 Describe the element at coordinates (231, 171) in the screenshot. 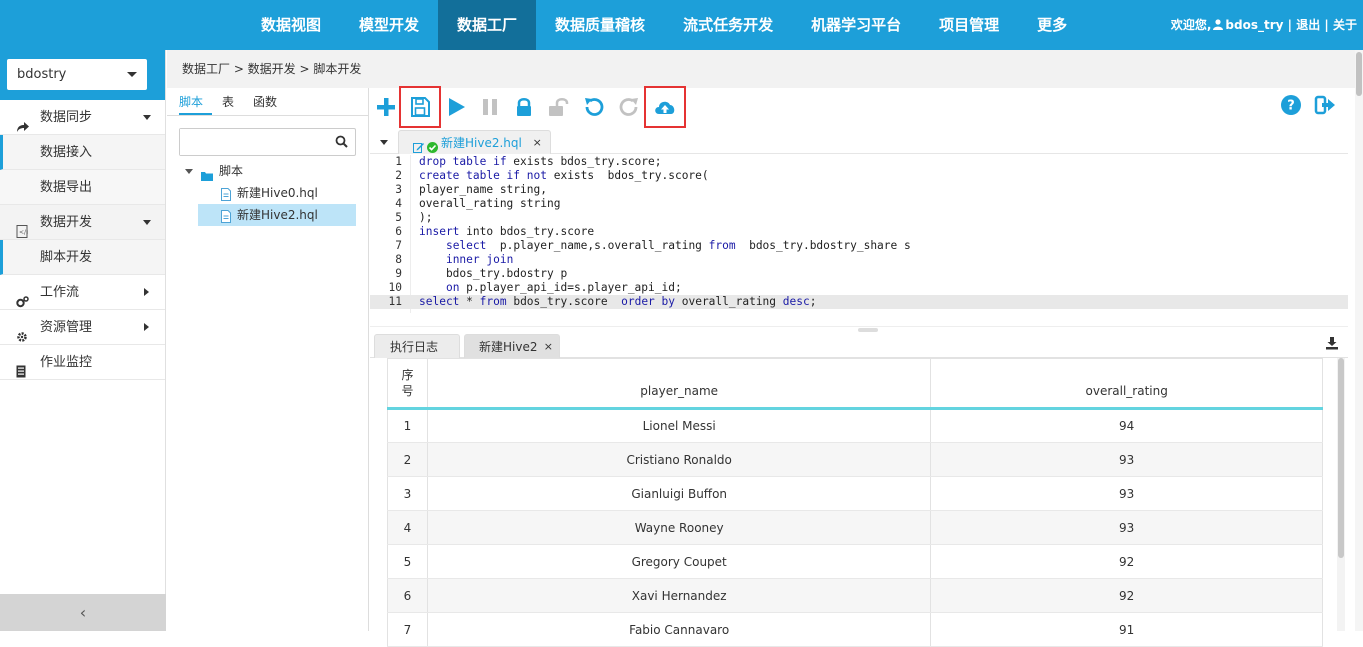

I see `folder-label: 脚本` at that location.